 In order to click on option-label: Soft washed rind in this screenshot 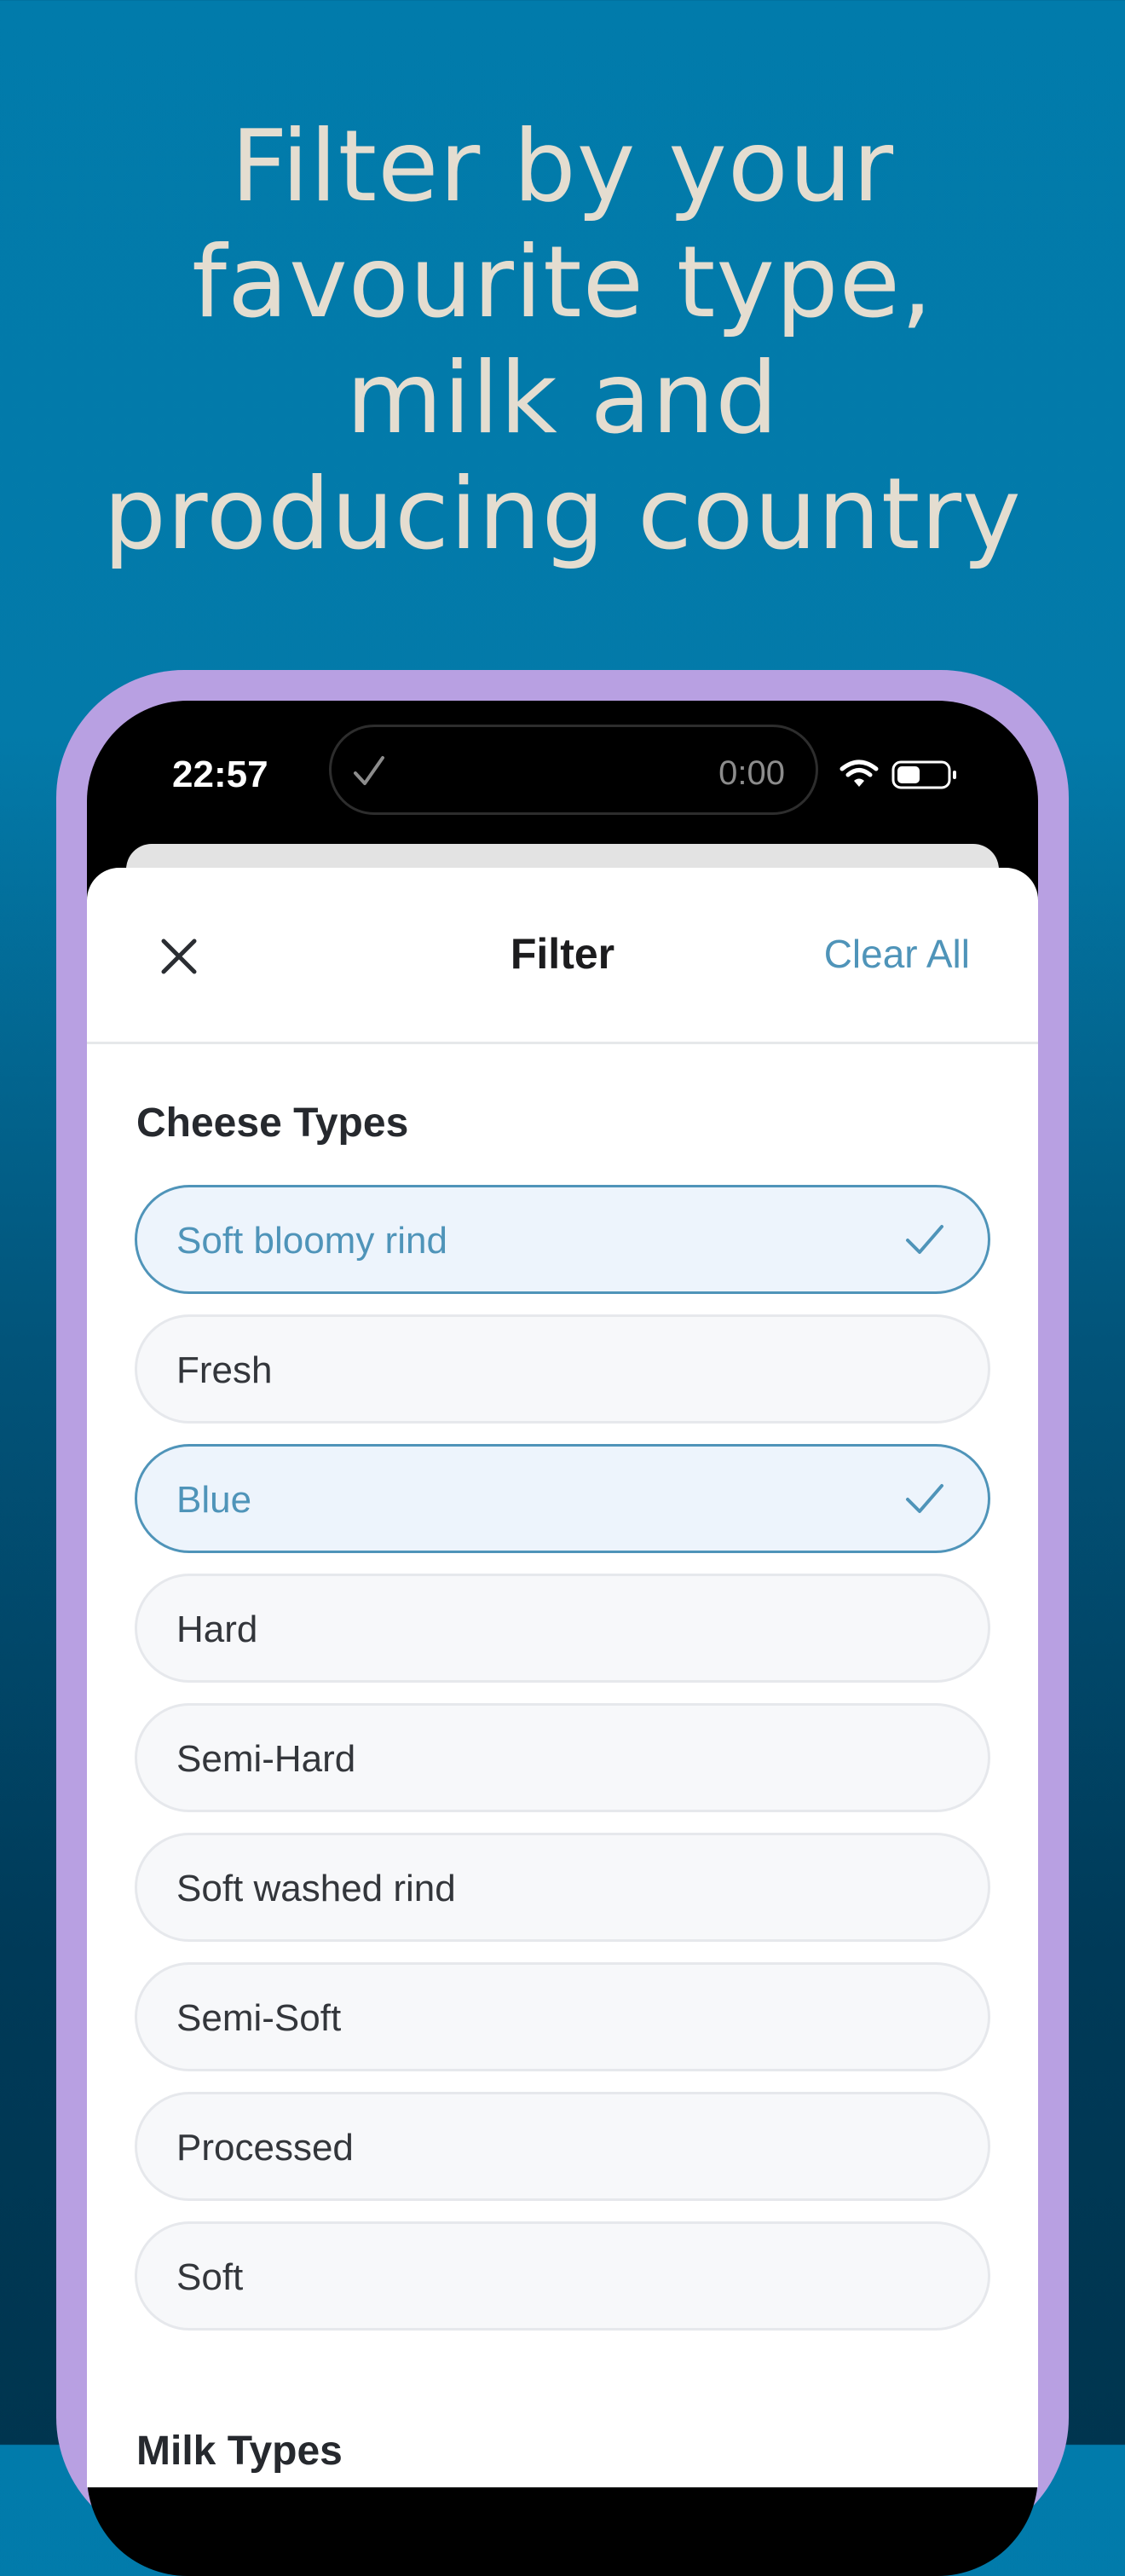, I will do `click(316, 1888)`.